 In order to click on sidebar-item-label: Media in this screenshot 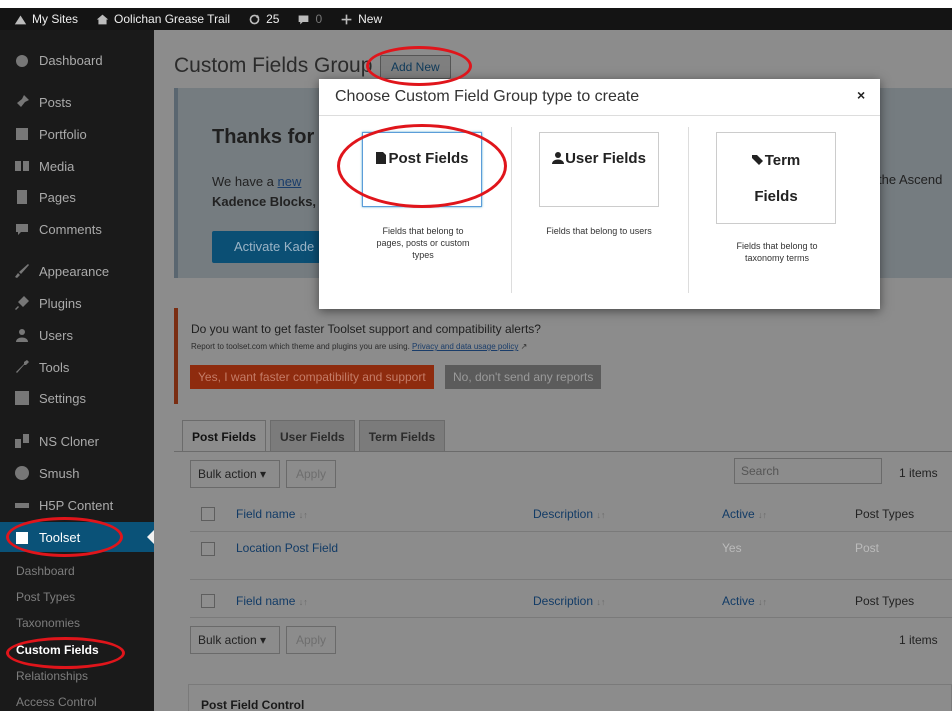, I will do `click(57, 166)`.